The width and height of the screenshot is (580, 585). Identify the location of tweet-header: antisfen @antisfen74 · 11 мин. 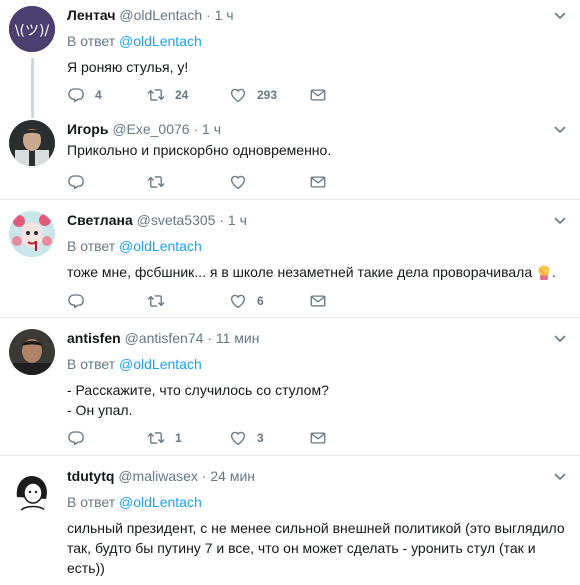
(316, 338).